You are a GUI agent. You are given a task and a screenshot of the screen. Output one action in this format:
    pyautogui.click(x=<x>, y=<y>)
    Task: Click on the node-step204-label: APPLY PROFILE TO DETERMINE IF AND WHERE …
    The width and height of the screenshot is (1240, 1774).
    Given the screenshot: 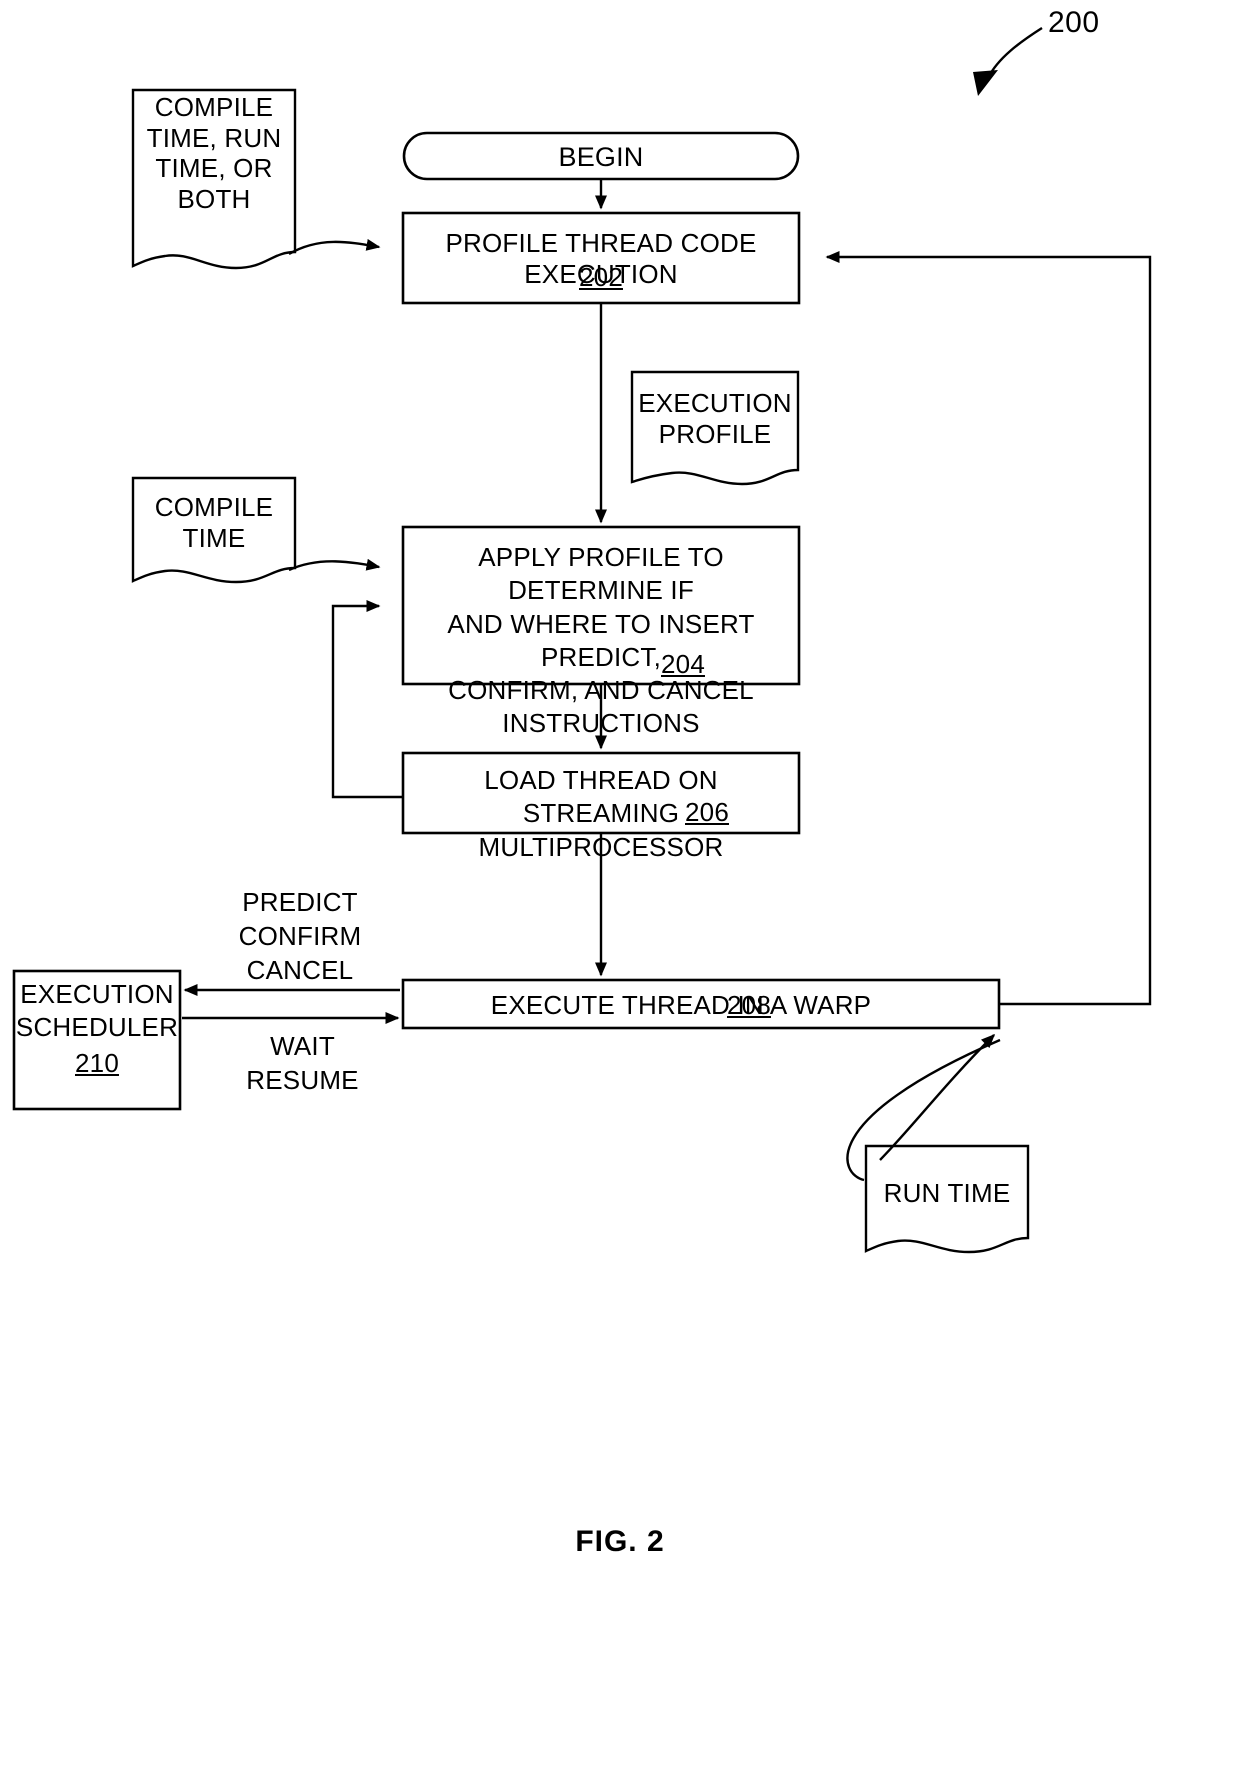 What is the action you would take?
    pyautogui.click(x=601, y=640)
    